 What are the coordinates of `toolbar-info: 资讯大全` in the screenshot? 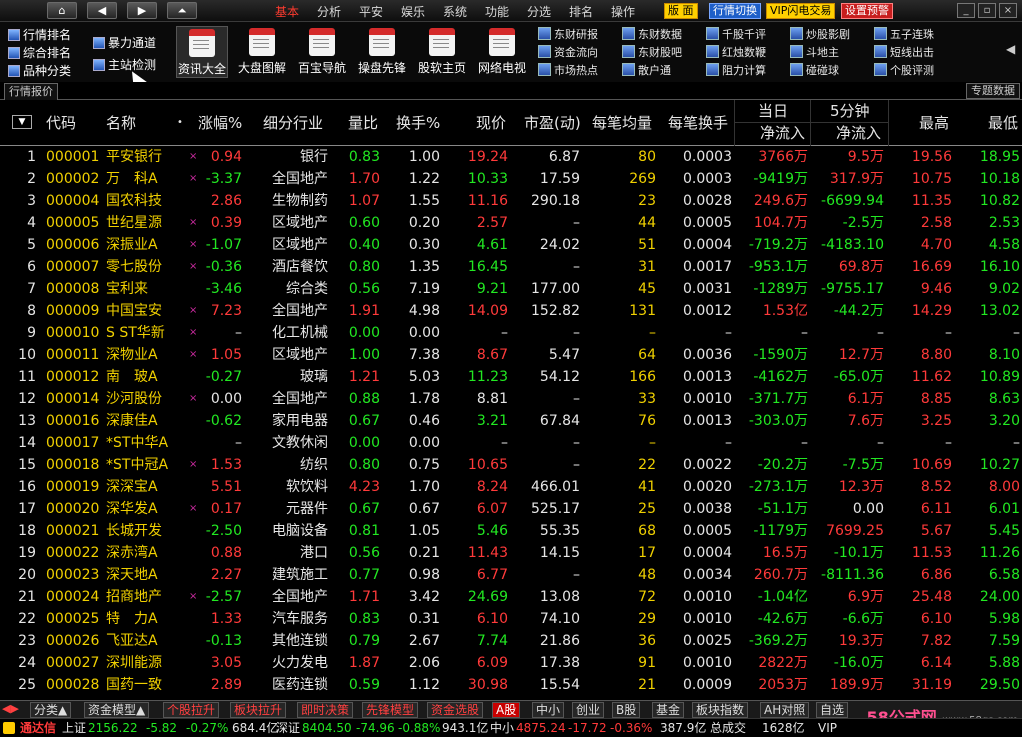 It's located at (202, 52).